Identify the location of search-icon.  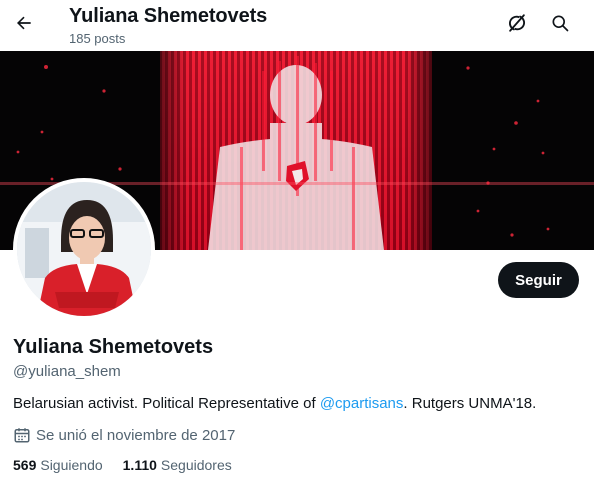
(560, 25).